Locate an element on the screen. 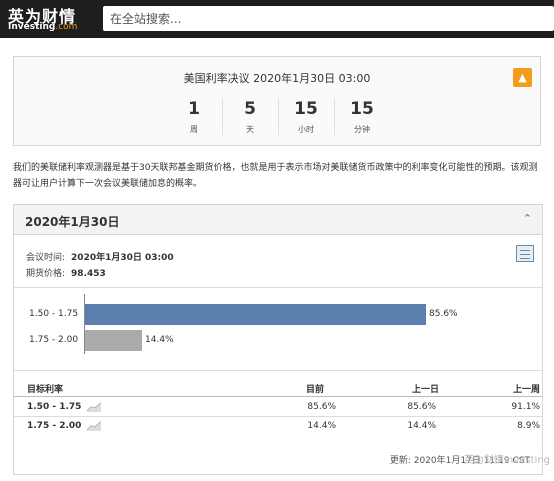  col-header-current: 目前 is located at coordinates (314, 390).